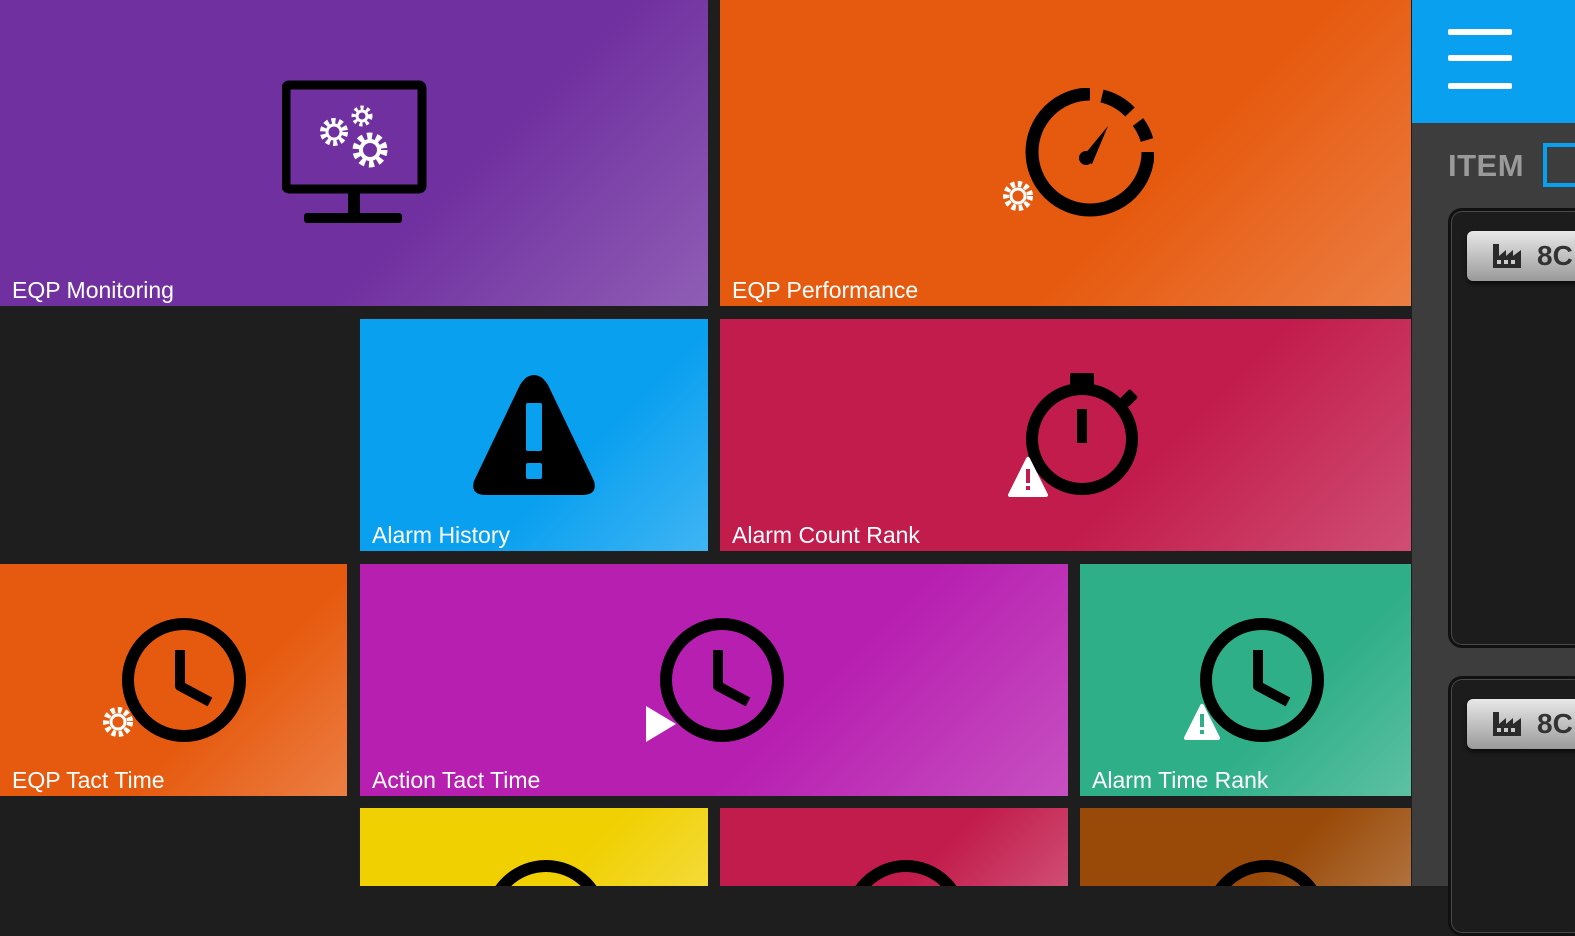 This screenshot has height=936, width=1575. I want to click on tile-alarm-time-rank: Alarm Time Rank, so click(1245, 680).